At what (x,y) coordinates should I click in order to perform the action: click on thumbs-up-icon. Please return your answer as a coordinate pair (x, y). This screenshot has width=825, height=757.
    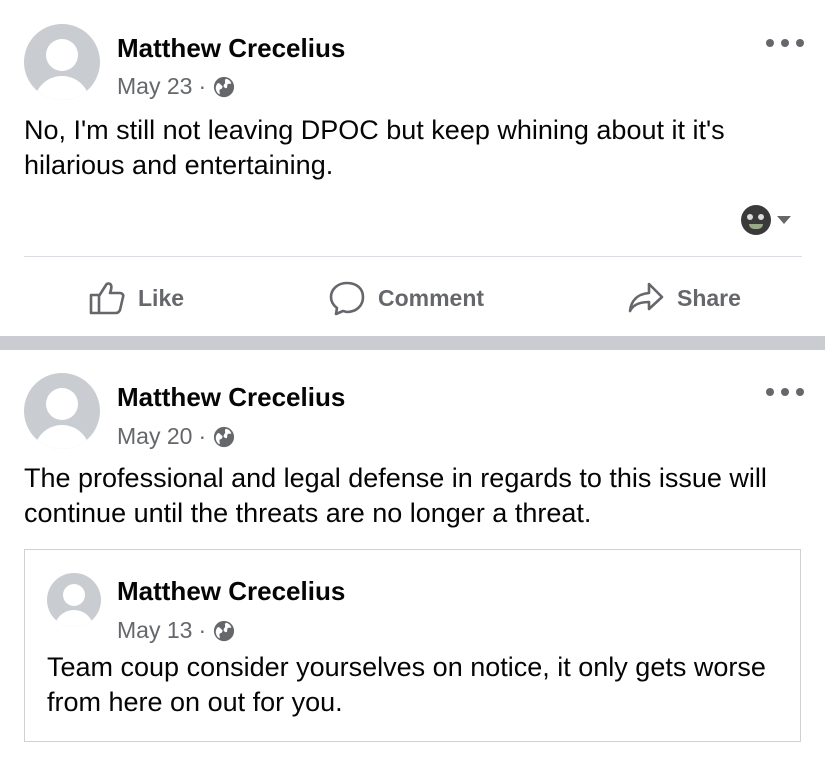
    Looking at the image, I should click on (107, 298).